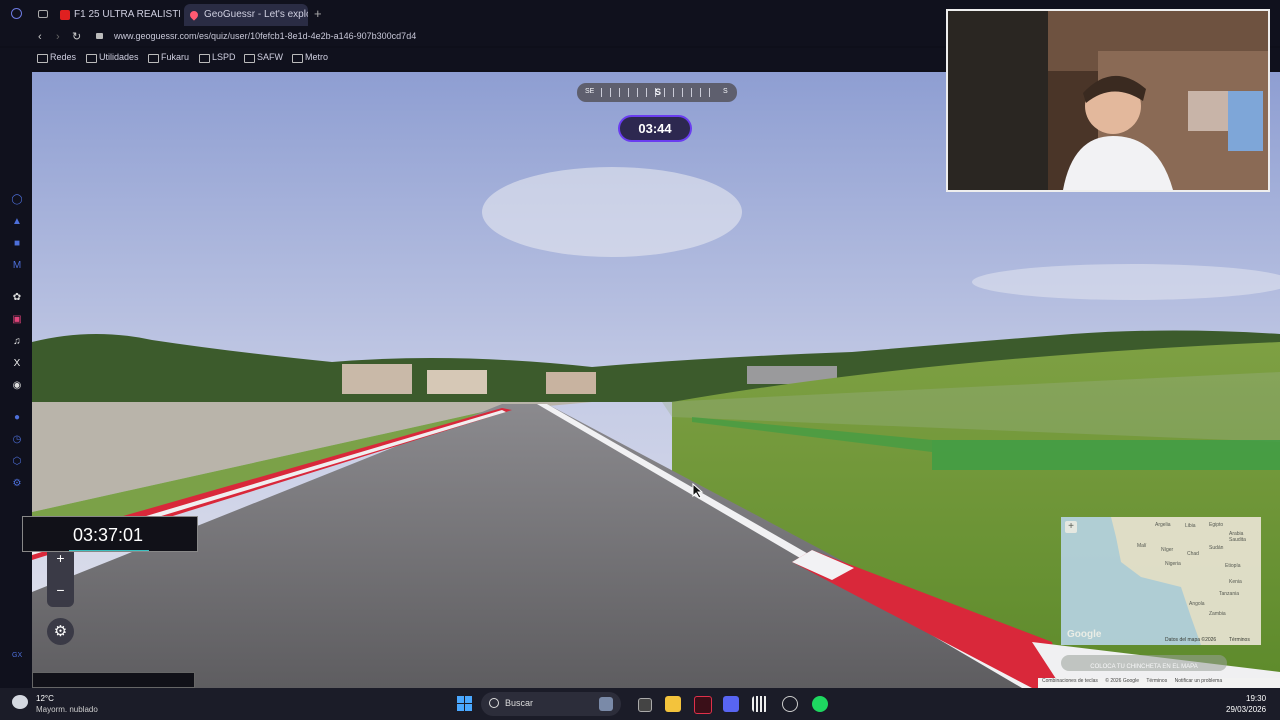 The width and height of the screenshot is (1280, 720). What do you see at coordinates (1256, 698) in the screenshot?
I see `clock-time: 19:30` at bounding box center [1256, 698].